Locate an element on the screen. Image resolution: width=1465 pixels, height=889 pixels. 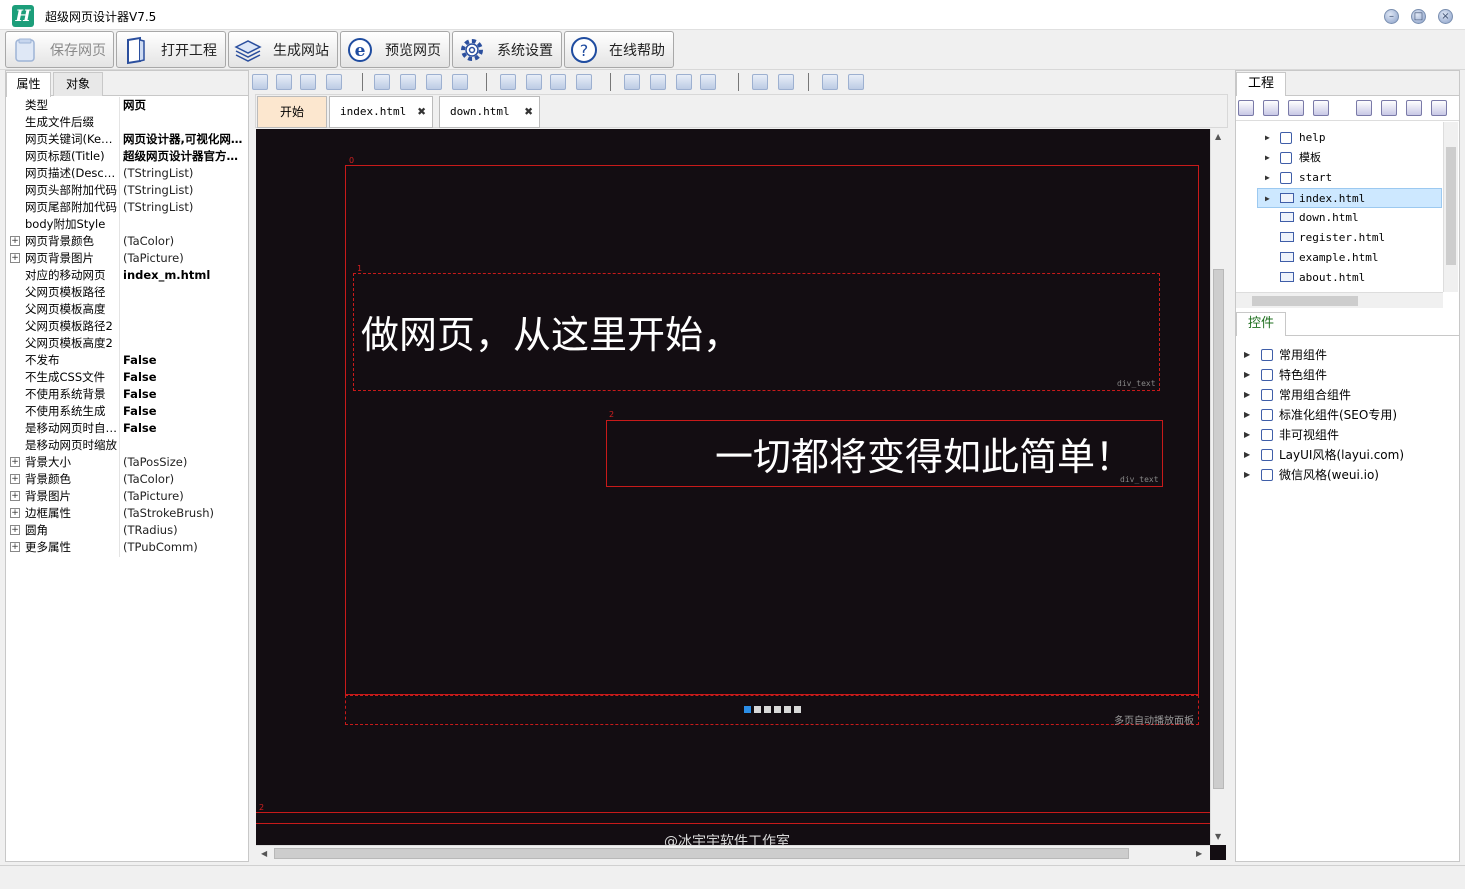
open-page-icon is located at coordinates (1321, 108).